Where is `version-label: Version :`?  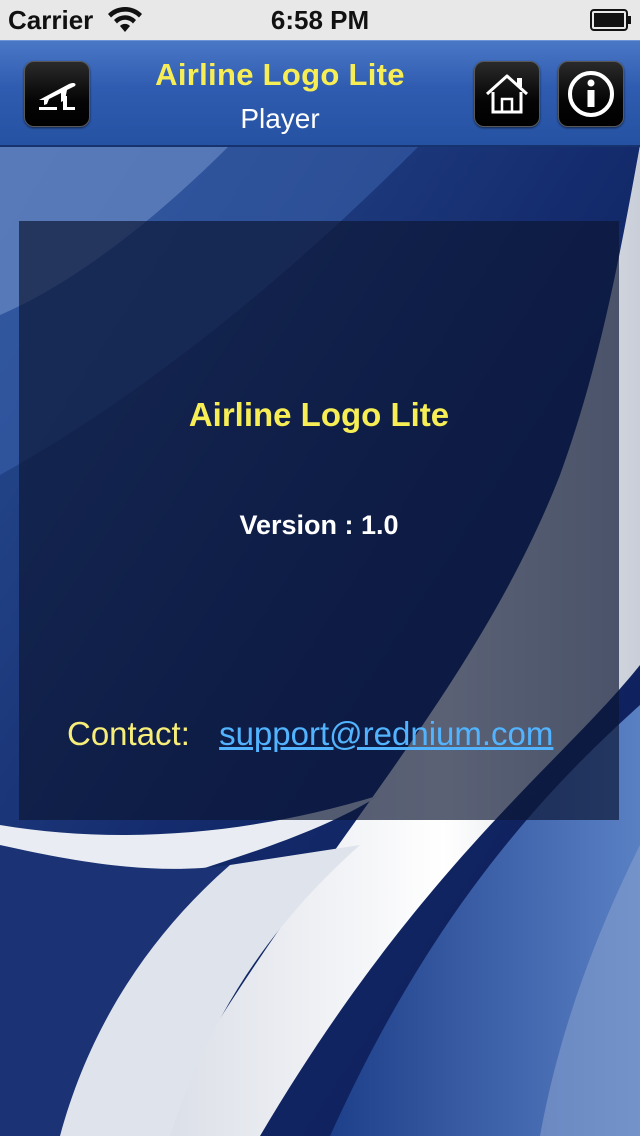 version-label: Version : is located at coordinates (300, 525).